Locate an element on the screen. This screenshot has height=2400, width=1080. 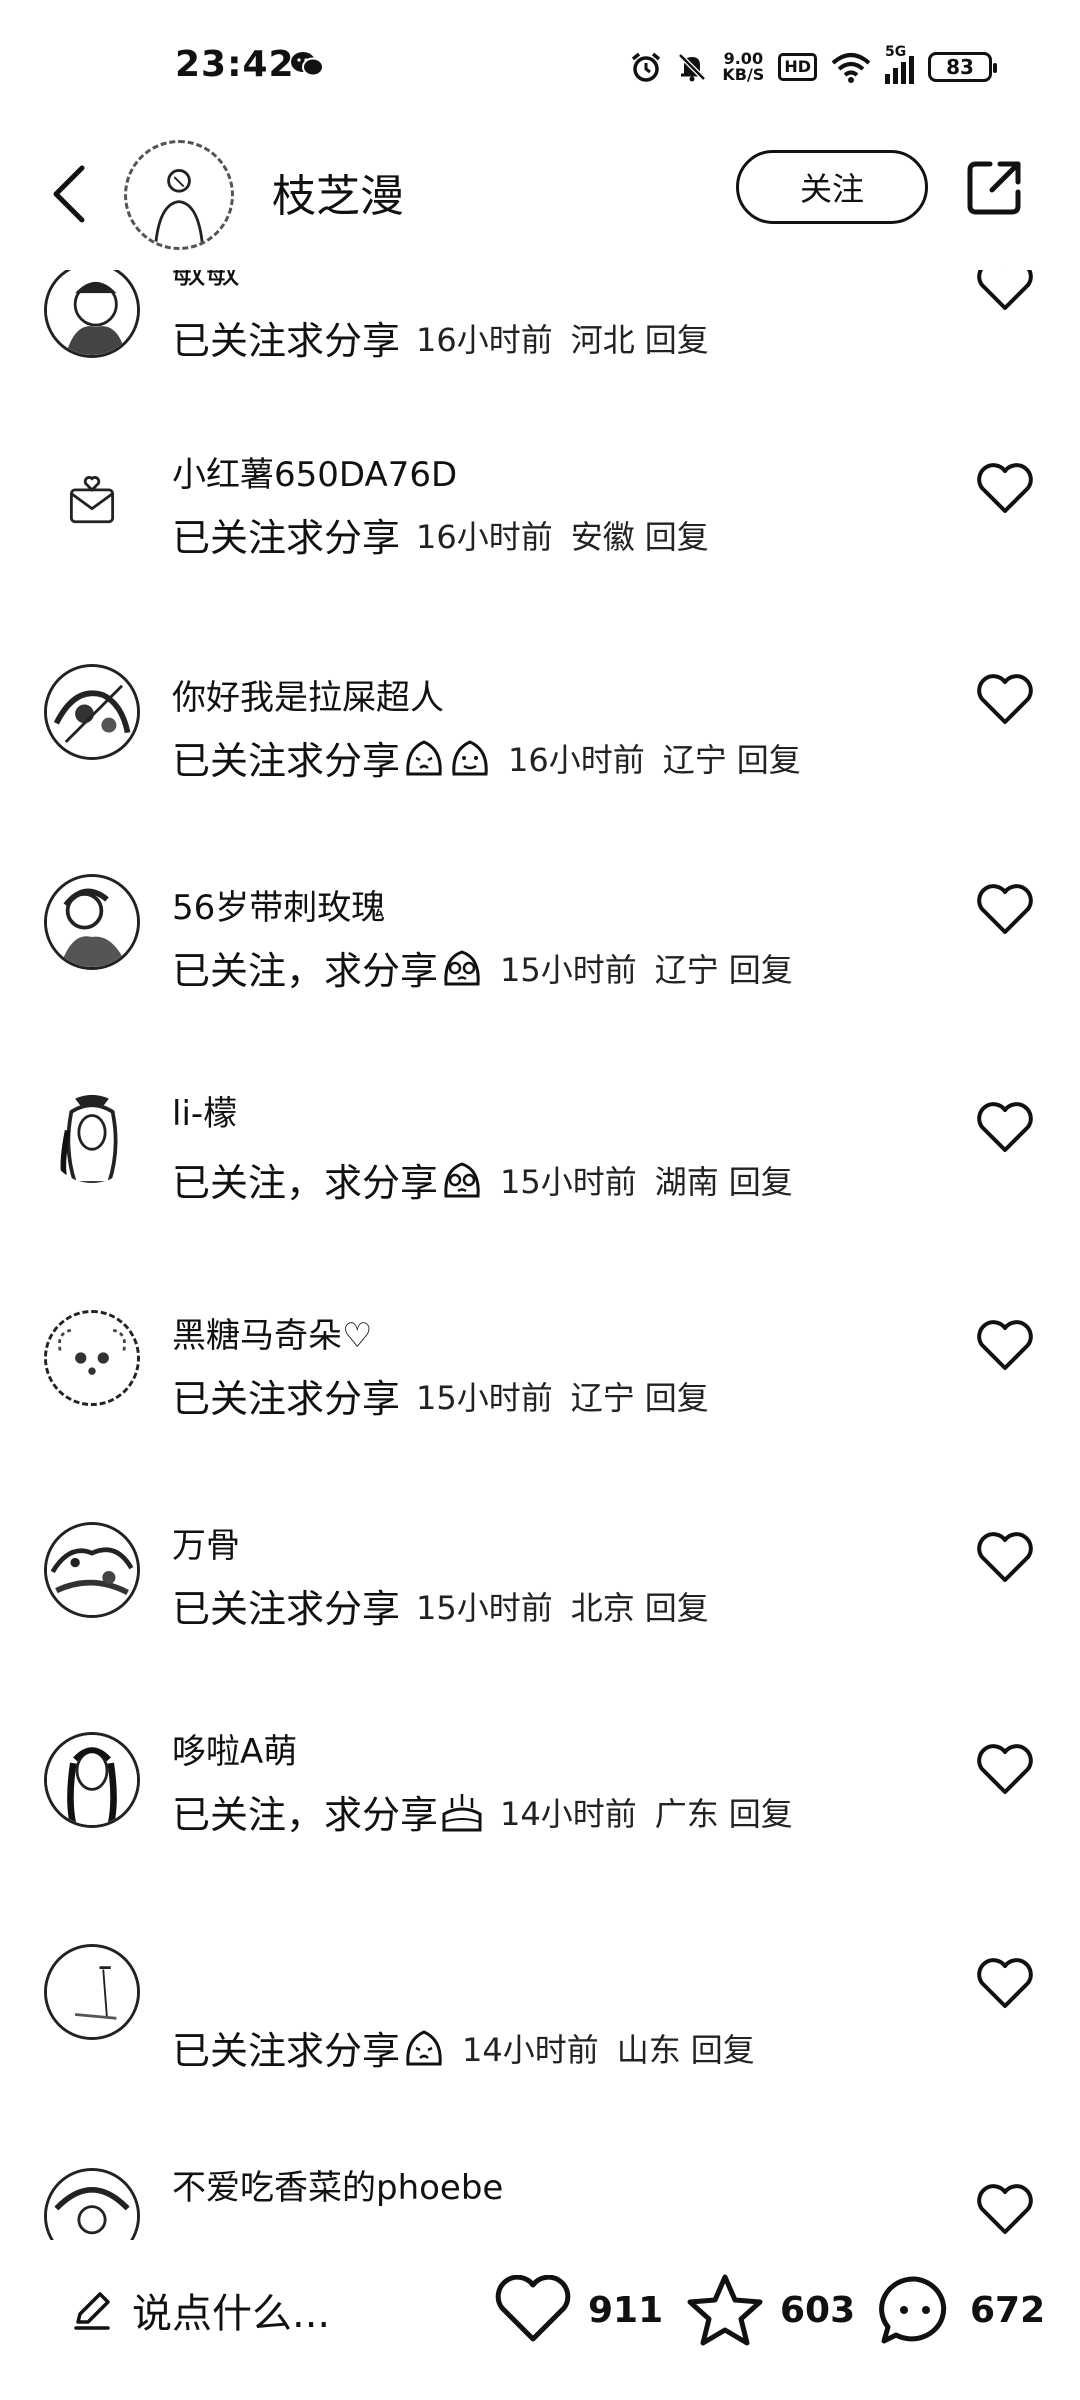
note-header: 枝芝漫 关注 is located at coordinates (540, 200).